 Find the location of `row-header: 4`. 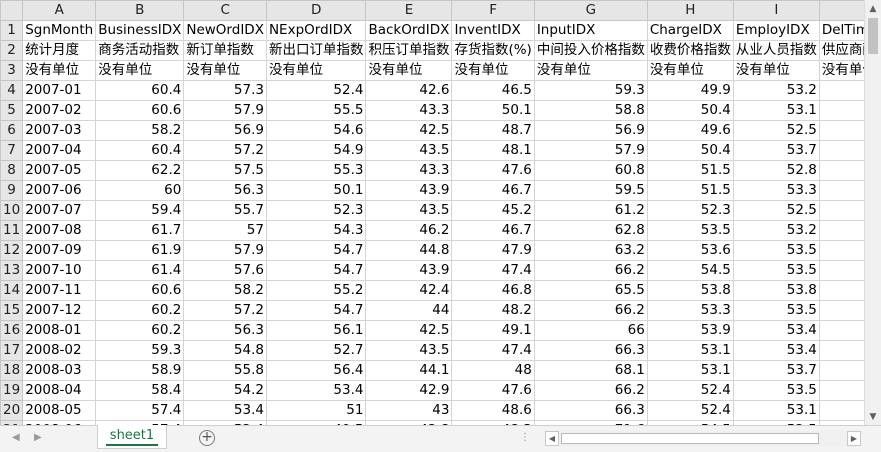

row-header: 4 is located at coordinates (12, 90).